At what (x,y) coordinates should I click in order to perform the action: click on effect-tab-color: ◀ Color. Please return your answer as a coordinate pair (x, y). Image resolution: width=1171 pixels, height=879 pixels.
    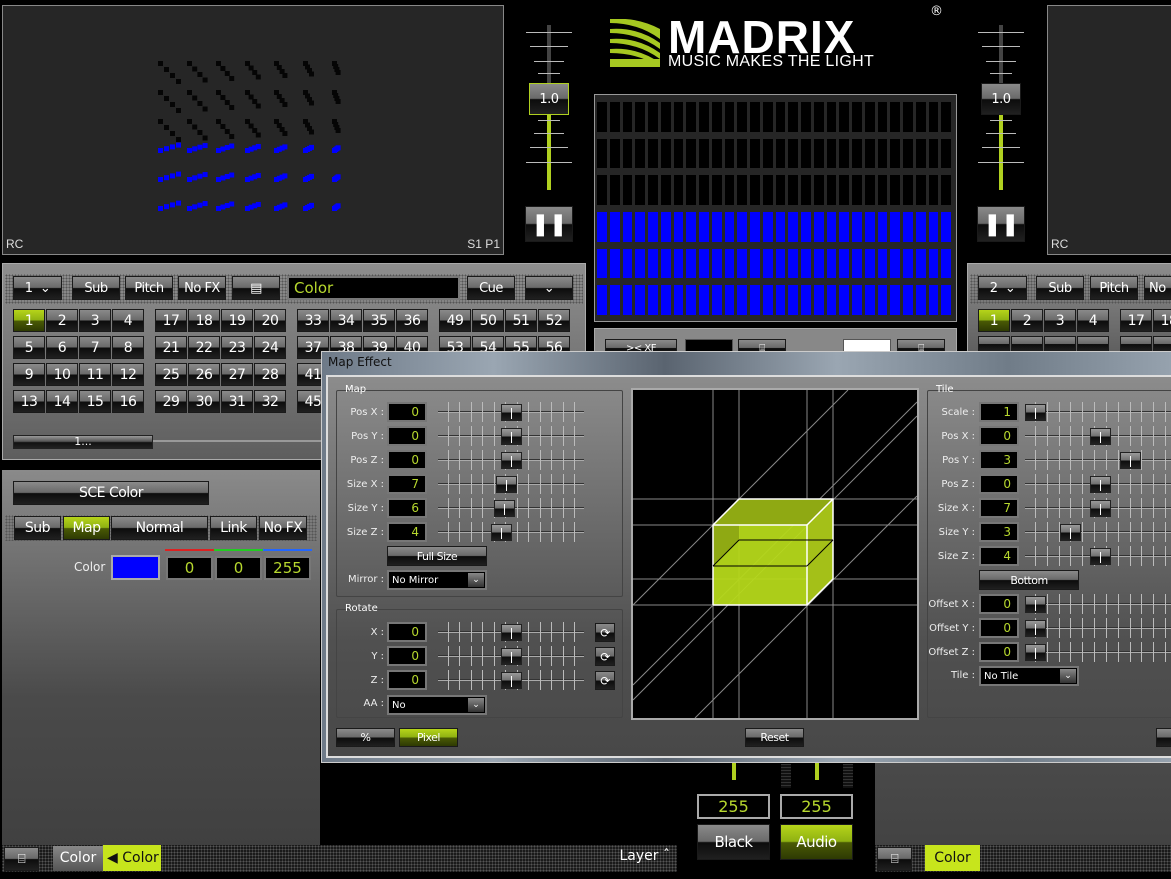
    Looking at the image, I should click on (132, 858).